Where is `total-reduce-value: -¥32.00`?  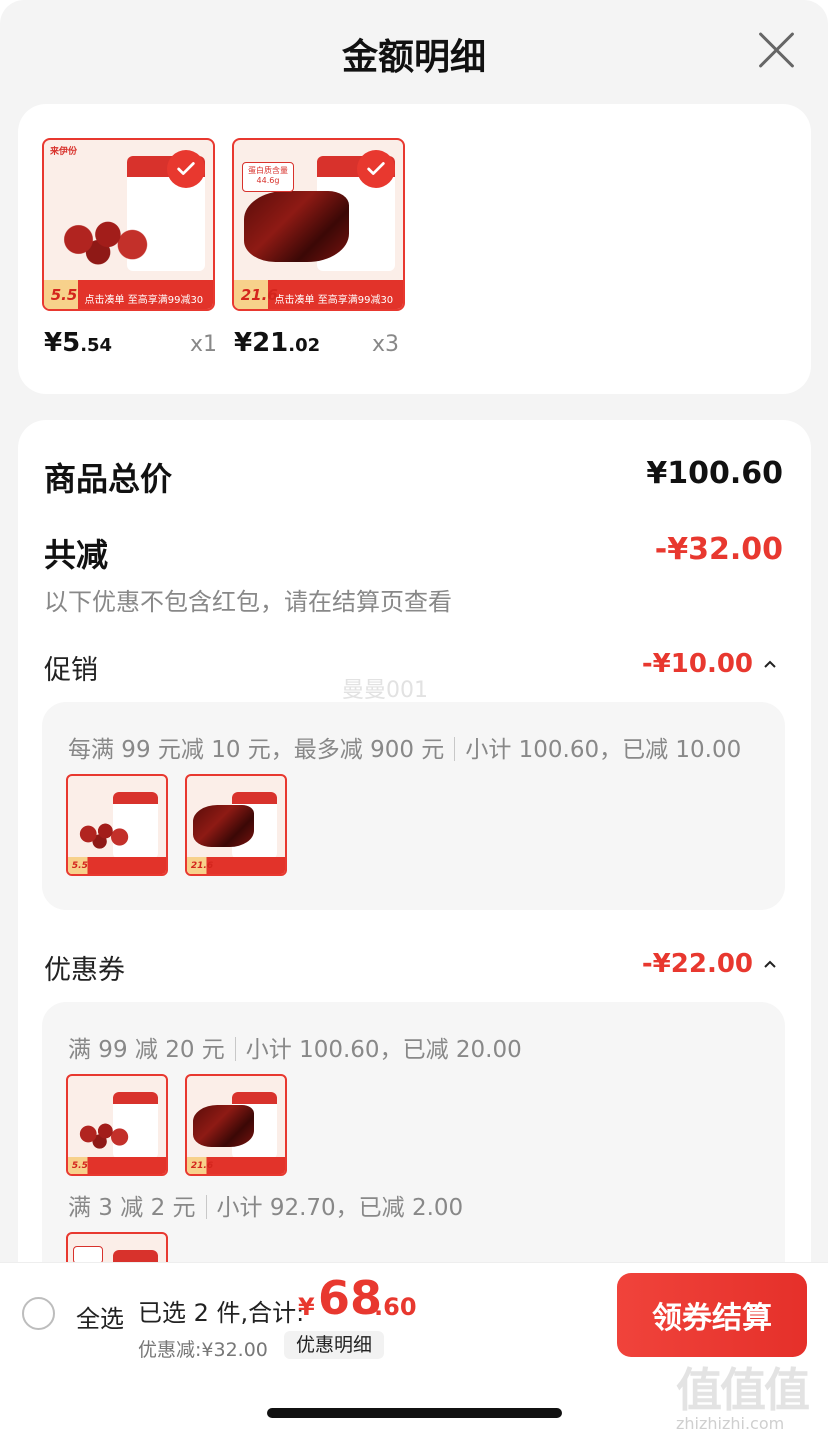
total-reduce-value: -¥32.00 is located at coordinates (718, 549).